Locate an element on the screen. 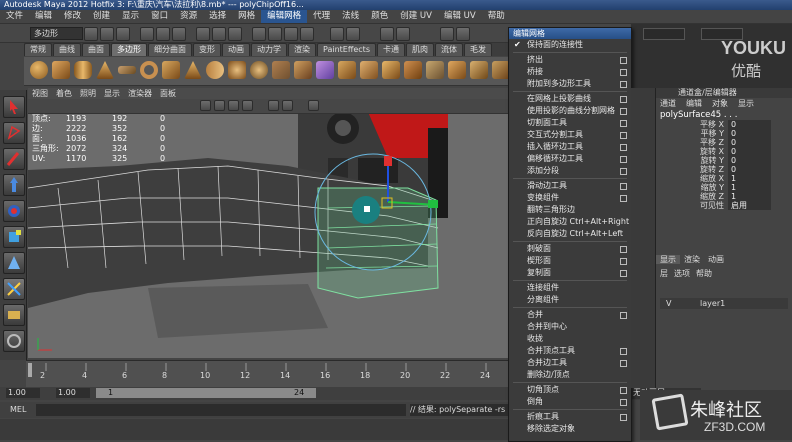 This screenshot has width=792, height=442. edit-mesh-menu-item: 附加到多边形工具 is located at coordinates (570, 84).